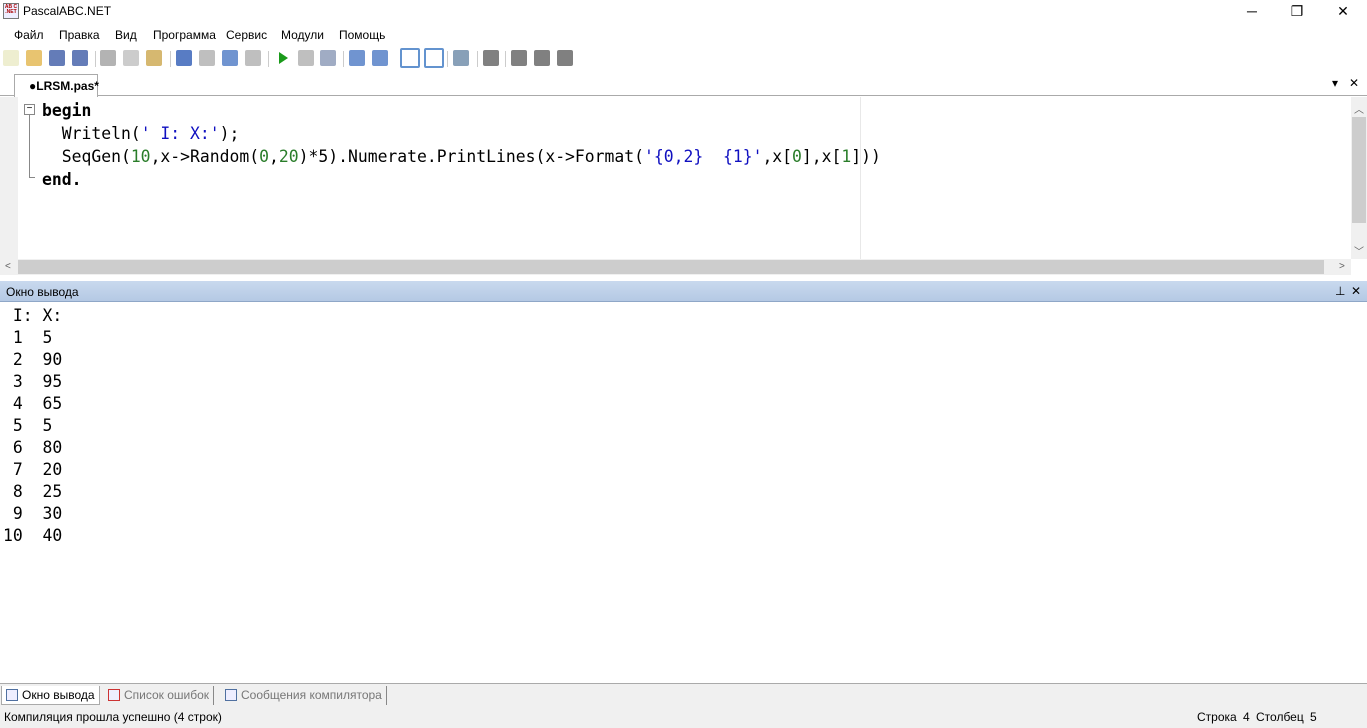 The image size is (1367, 728). I want to click on tab-output-window: Окно вывода, so click(50, 695).